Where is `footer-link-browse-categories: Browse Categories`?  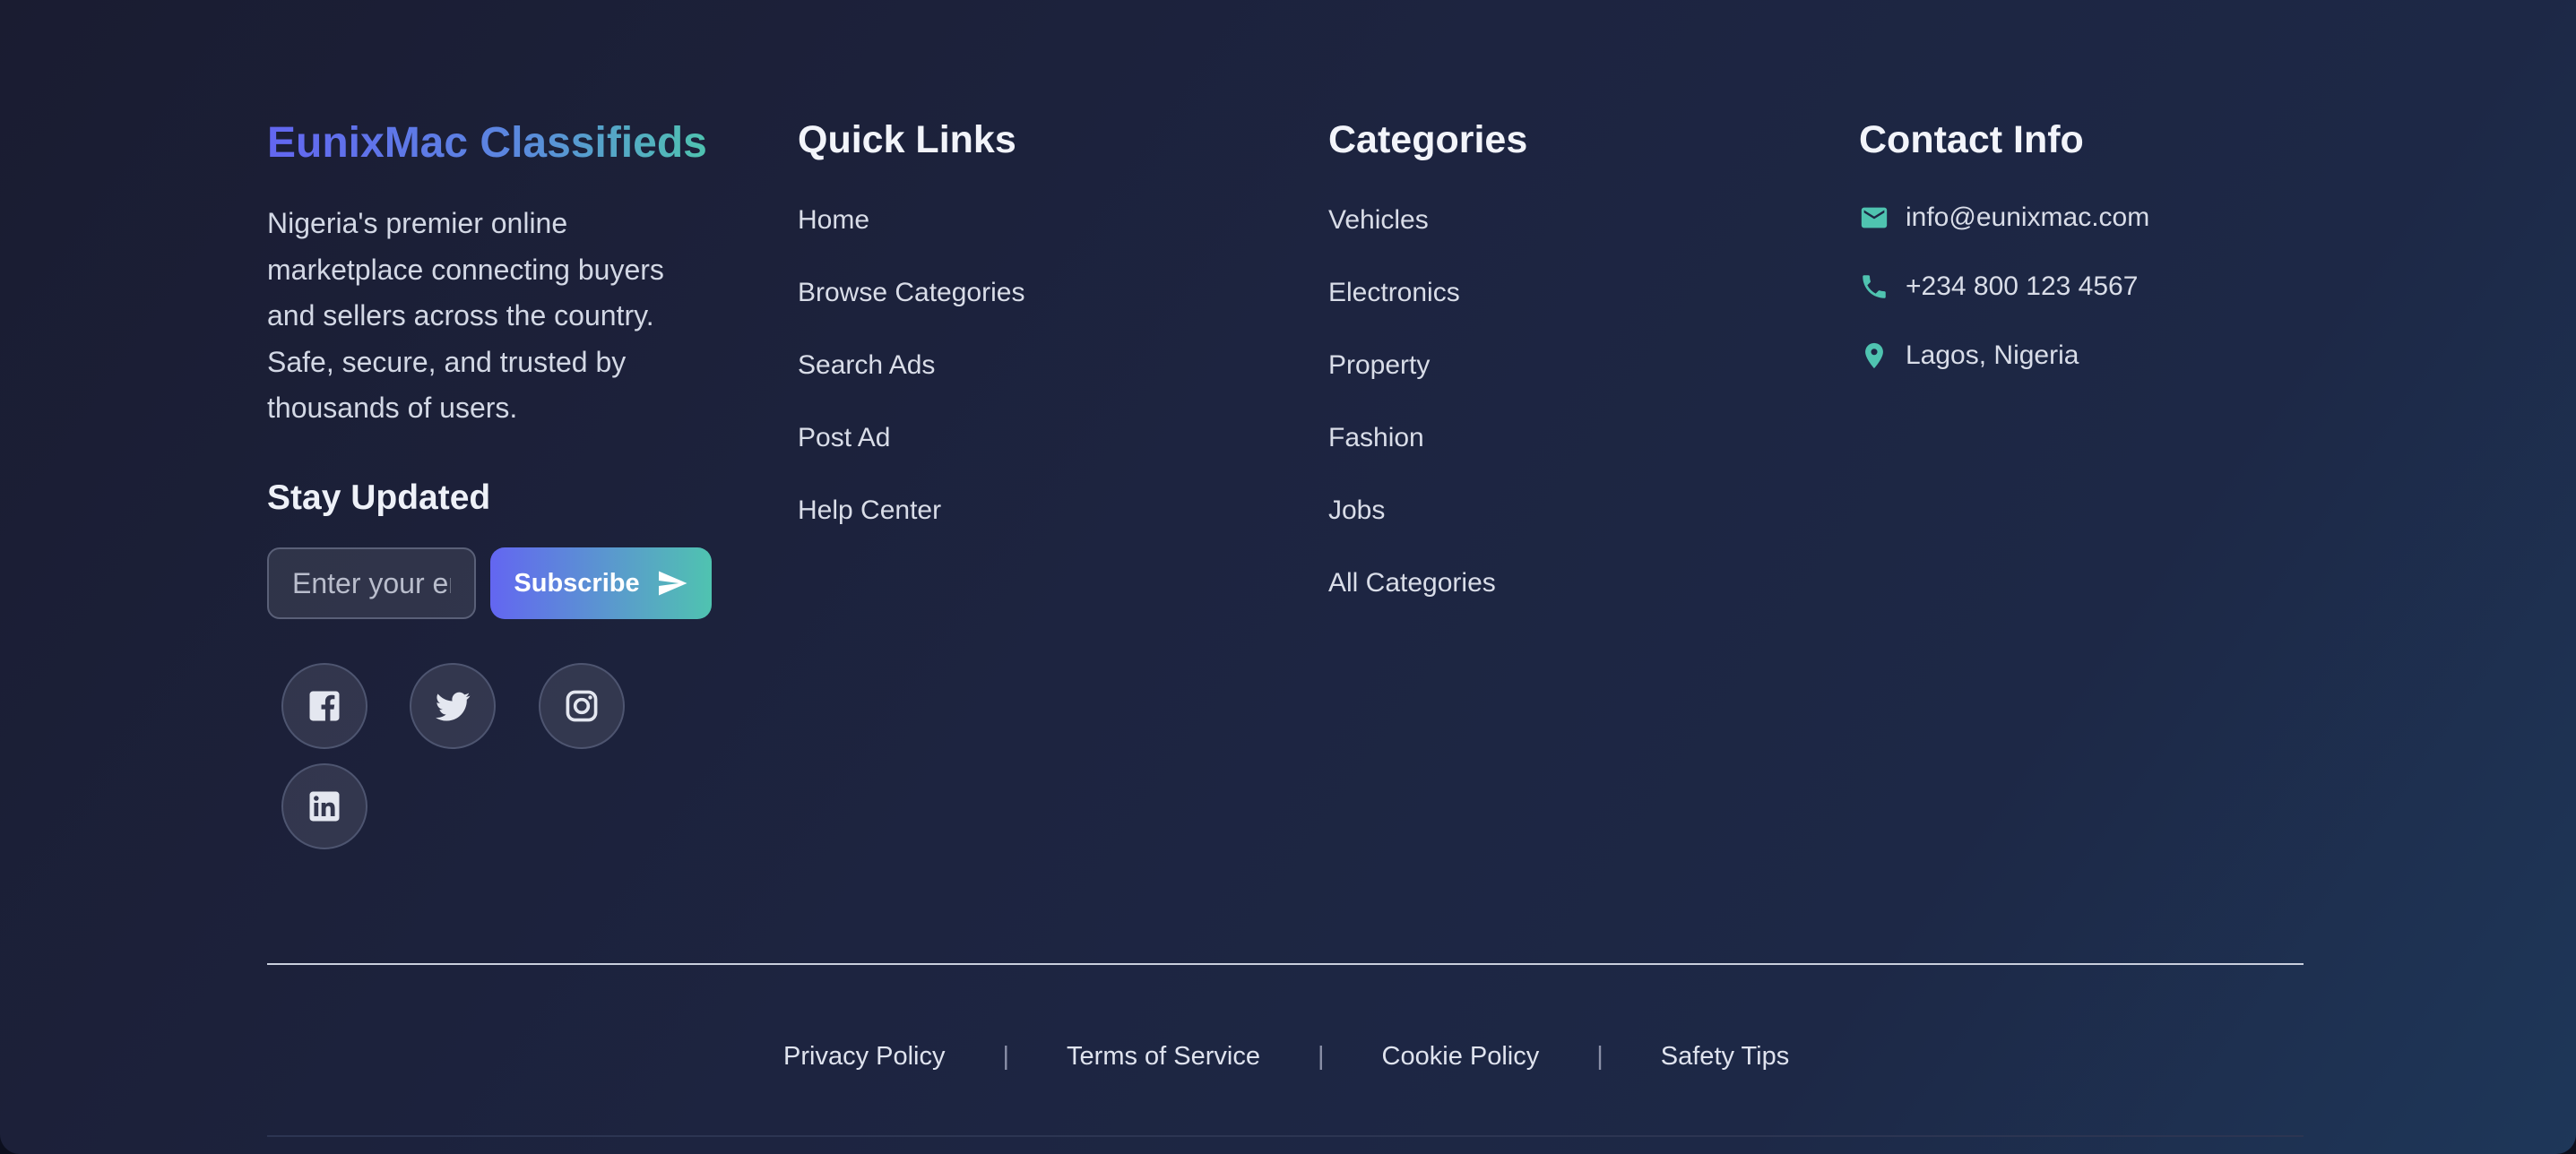
footer-link-browse-categories: Browse Categories is located at coordinates (911, 293).